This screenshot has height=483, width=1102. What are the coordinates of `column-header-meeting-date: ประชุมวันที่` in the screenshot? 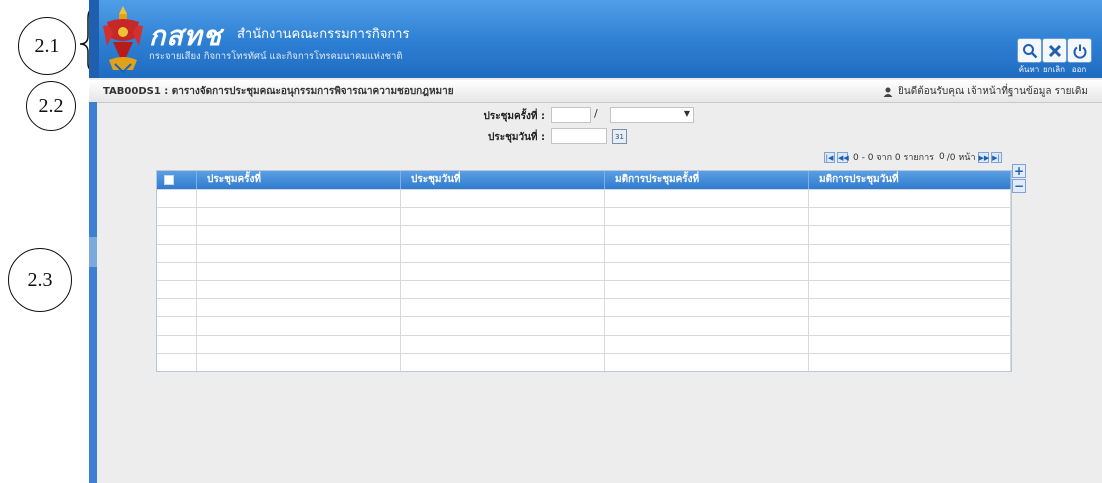 It's located at (503, 180).